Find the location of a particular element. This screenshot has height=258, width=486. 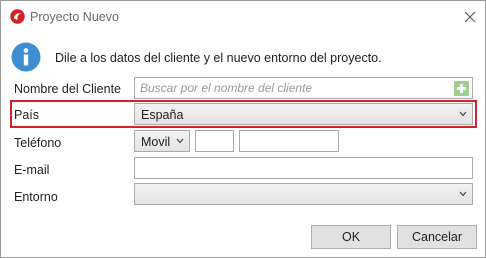

email-label: E-mail is located at coordinates (32, 170).